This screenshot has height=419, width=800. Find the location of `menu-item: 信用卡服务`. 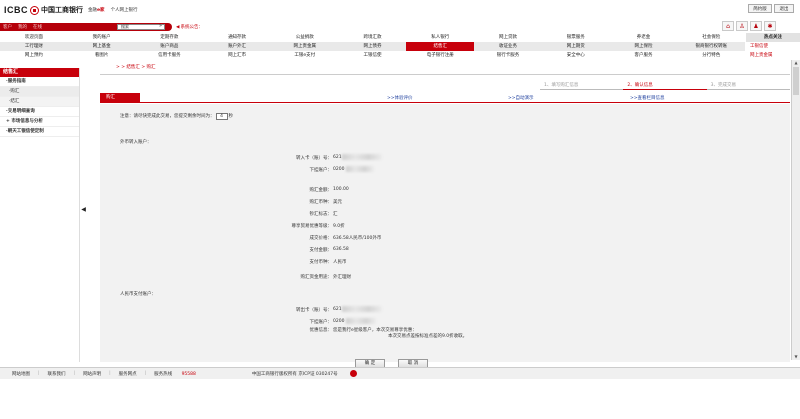

menu-item: 信用卡服务 is located at coordinates (169, 55).